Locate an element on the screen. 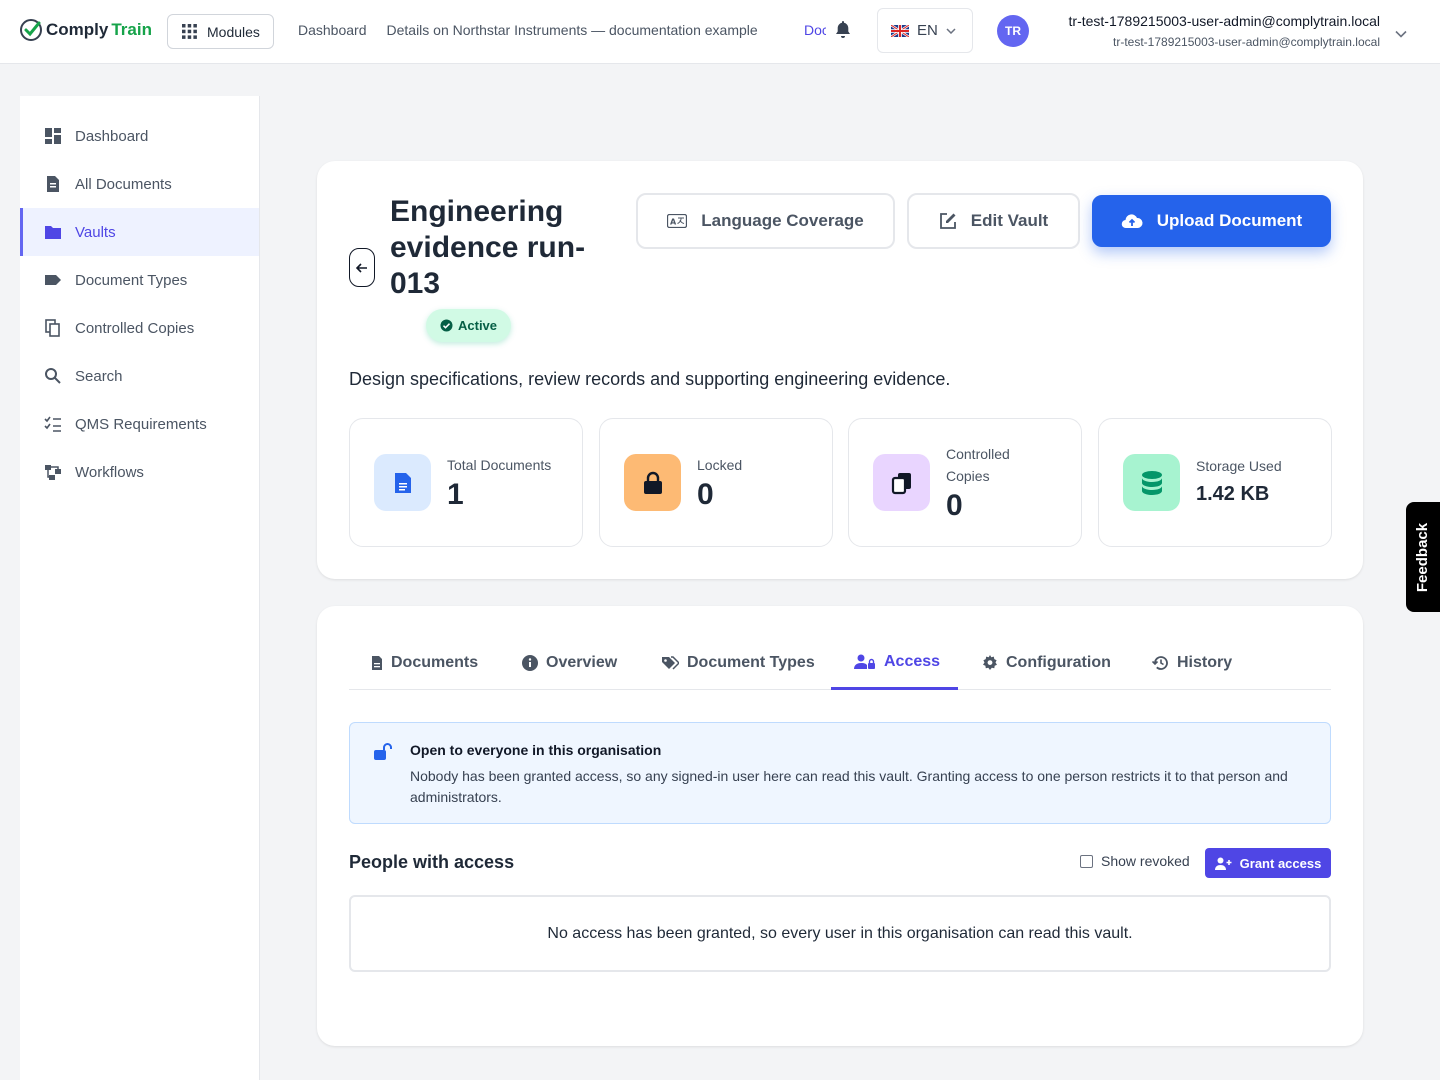 The image size is (1440, 1080). sidebar-item-label: Vaults is located at coordinates (95, 232).